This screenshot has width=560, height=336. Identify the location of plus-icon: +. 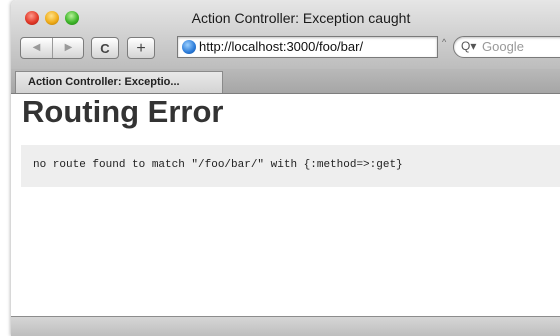
(141, 48).